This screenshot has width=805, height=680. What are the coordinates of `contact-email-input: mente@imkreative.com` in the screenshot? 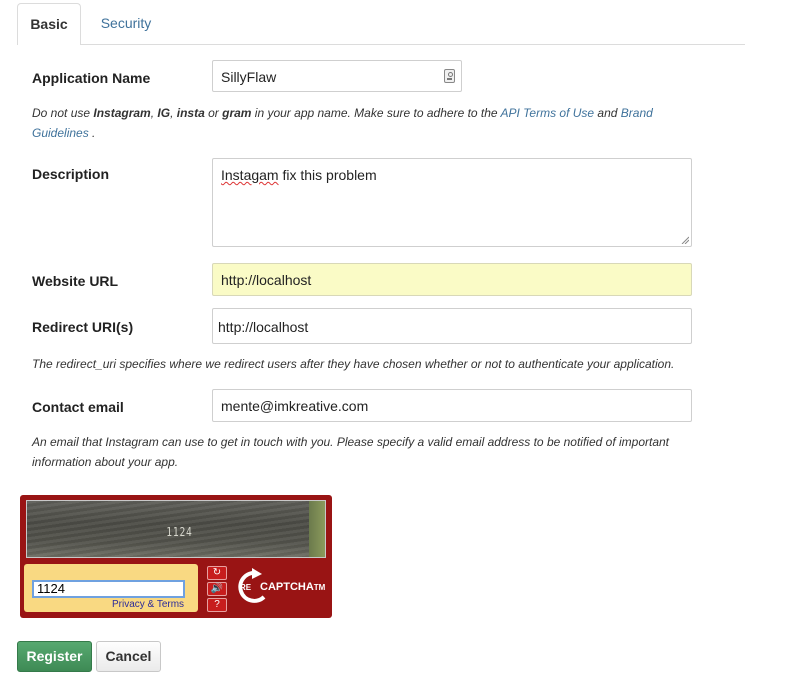 It's located at (452, 405).